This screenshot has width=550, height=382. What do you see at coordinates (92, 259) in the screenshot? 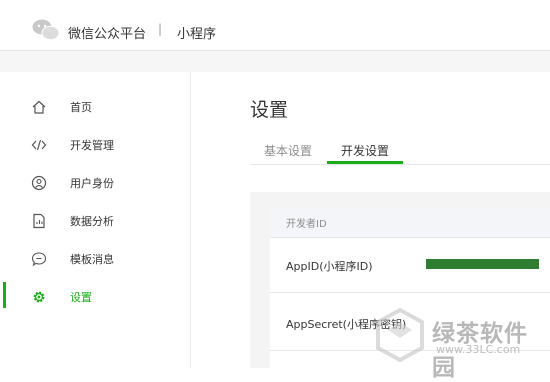
I see `sidebar-item-label: 模板消息` at bounding box center [92, 259].